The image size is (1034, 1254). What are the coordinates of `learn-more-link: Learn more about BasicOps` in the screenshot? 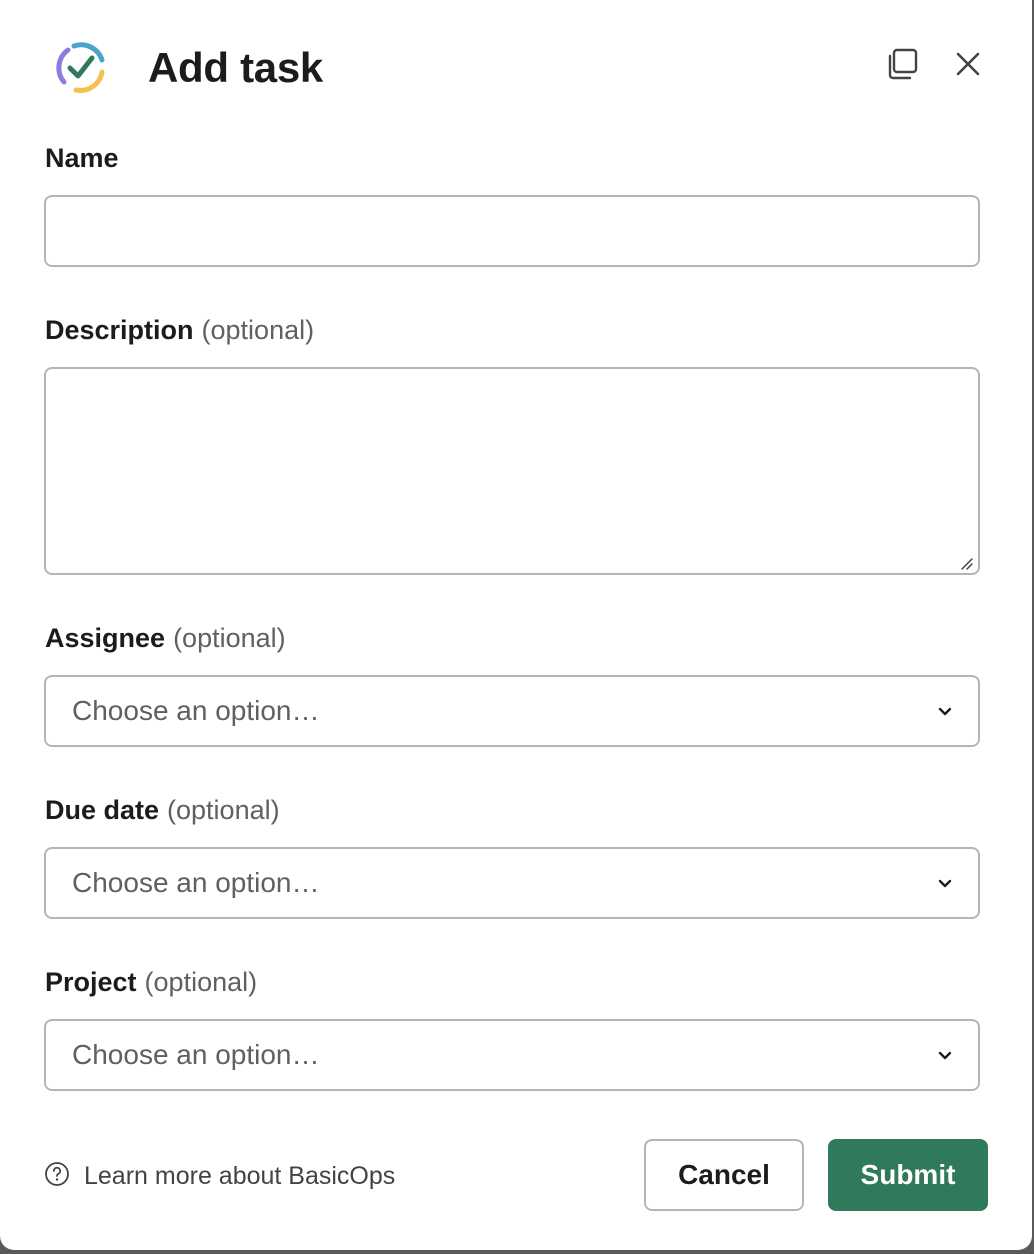 It's located at (219, 1176).